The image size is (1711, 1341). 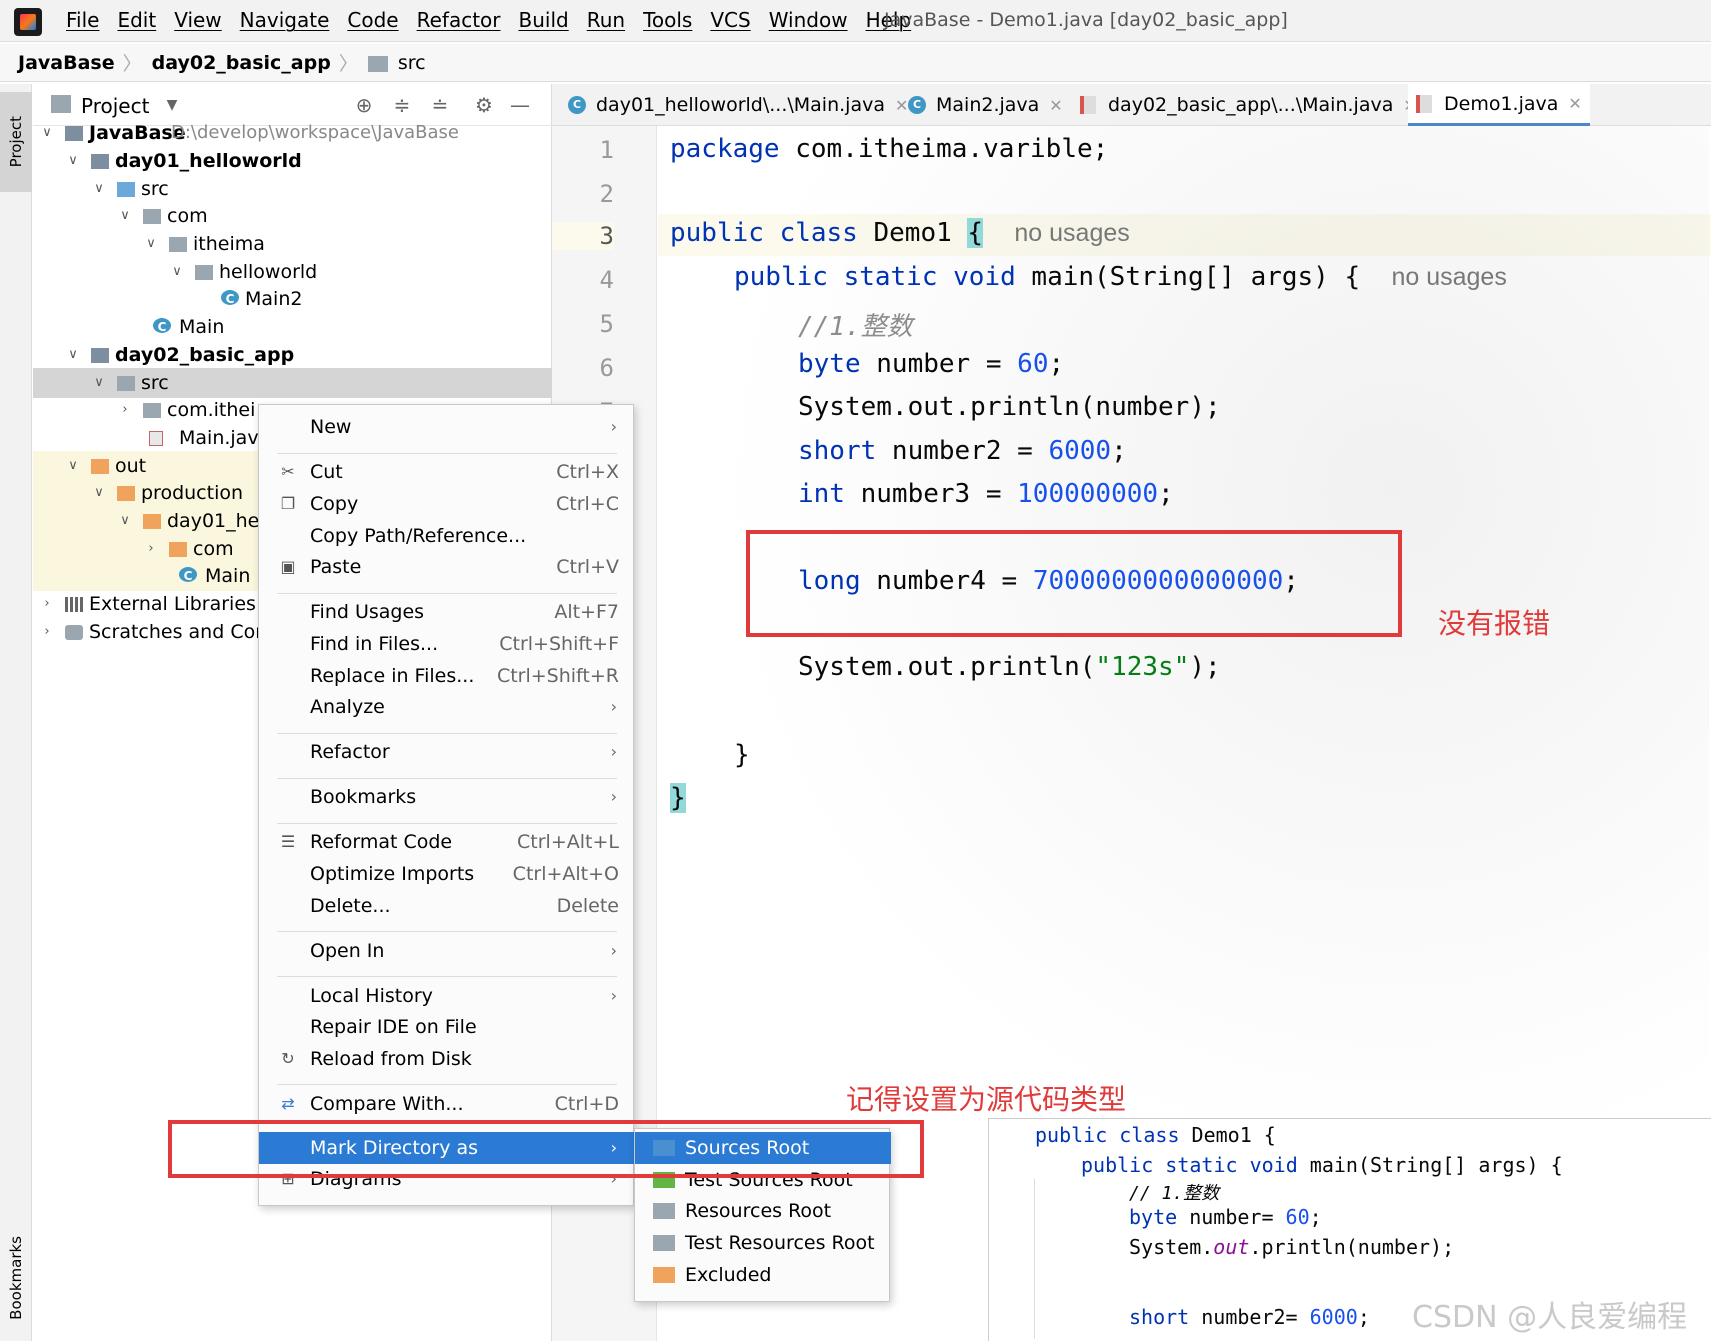 What do you see at coordinates (74, 632) in the screenshot?
I see `scratches-icon` at bounding box center [74, 632].